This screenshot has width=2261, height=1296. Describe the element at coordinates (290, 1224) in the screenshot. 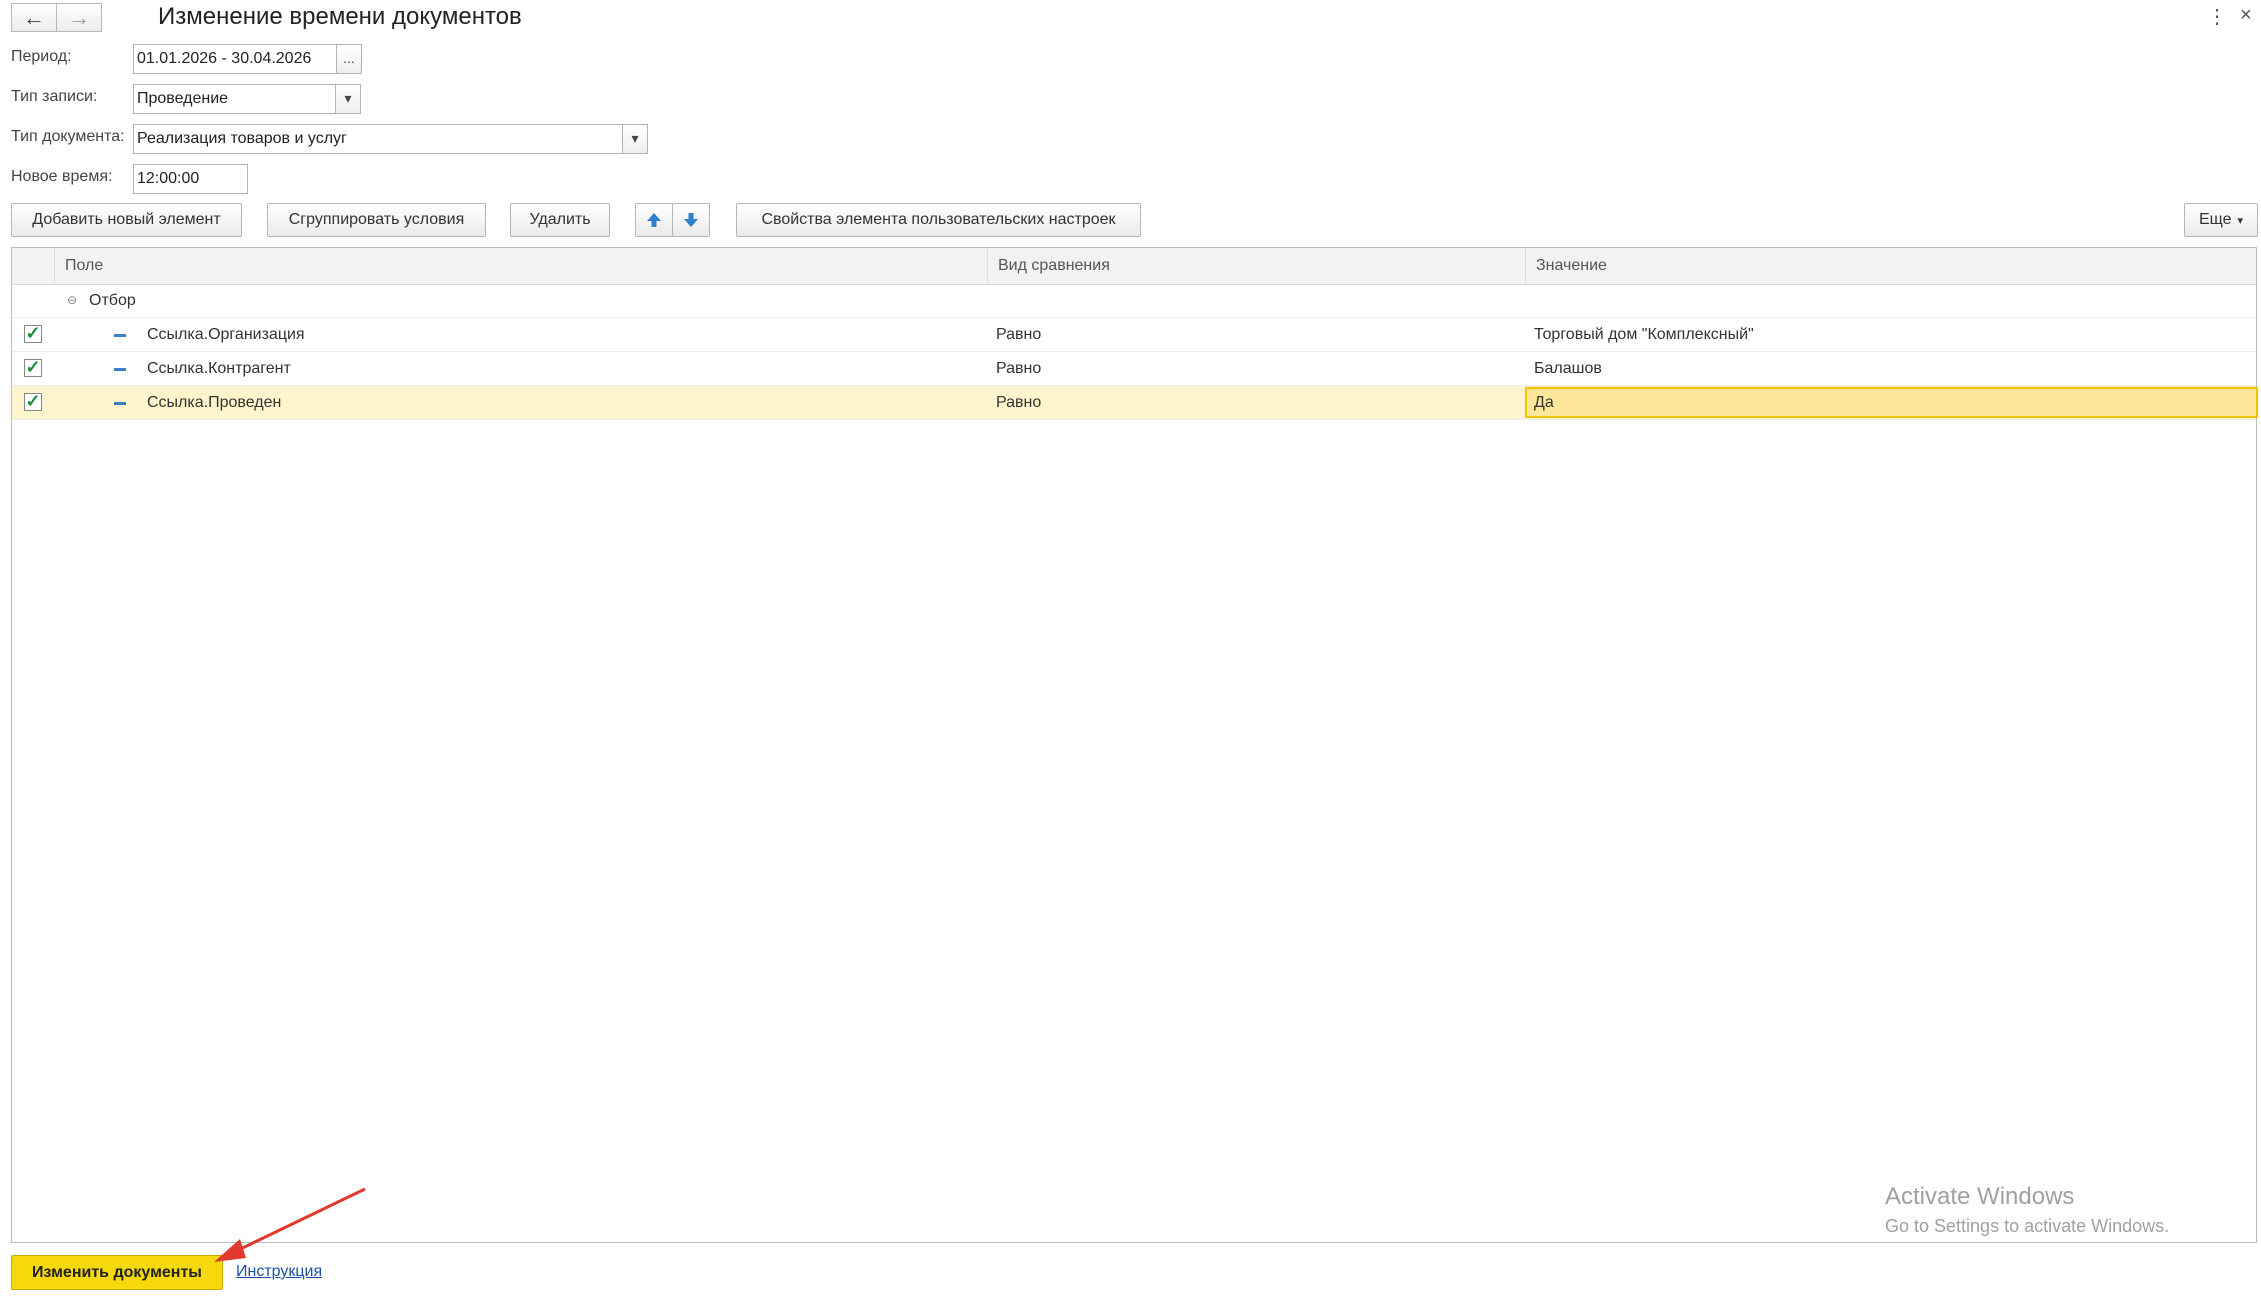

I see `annotation-arrow` at that location.